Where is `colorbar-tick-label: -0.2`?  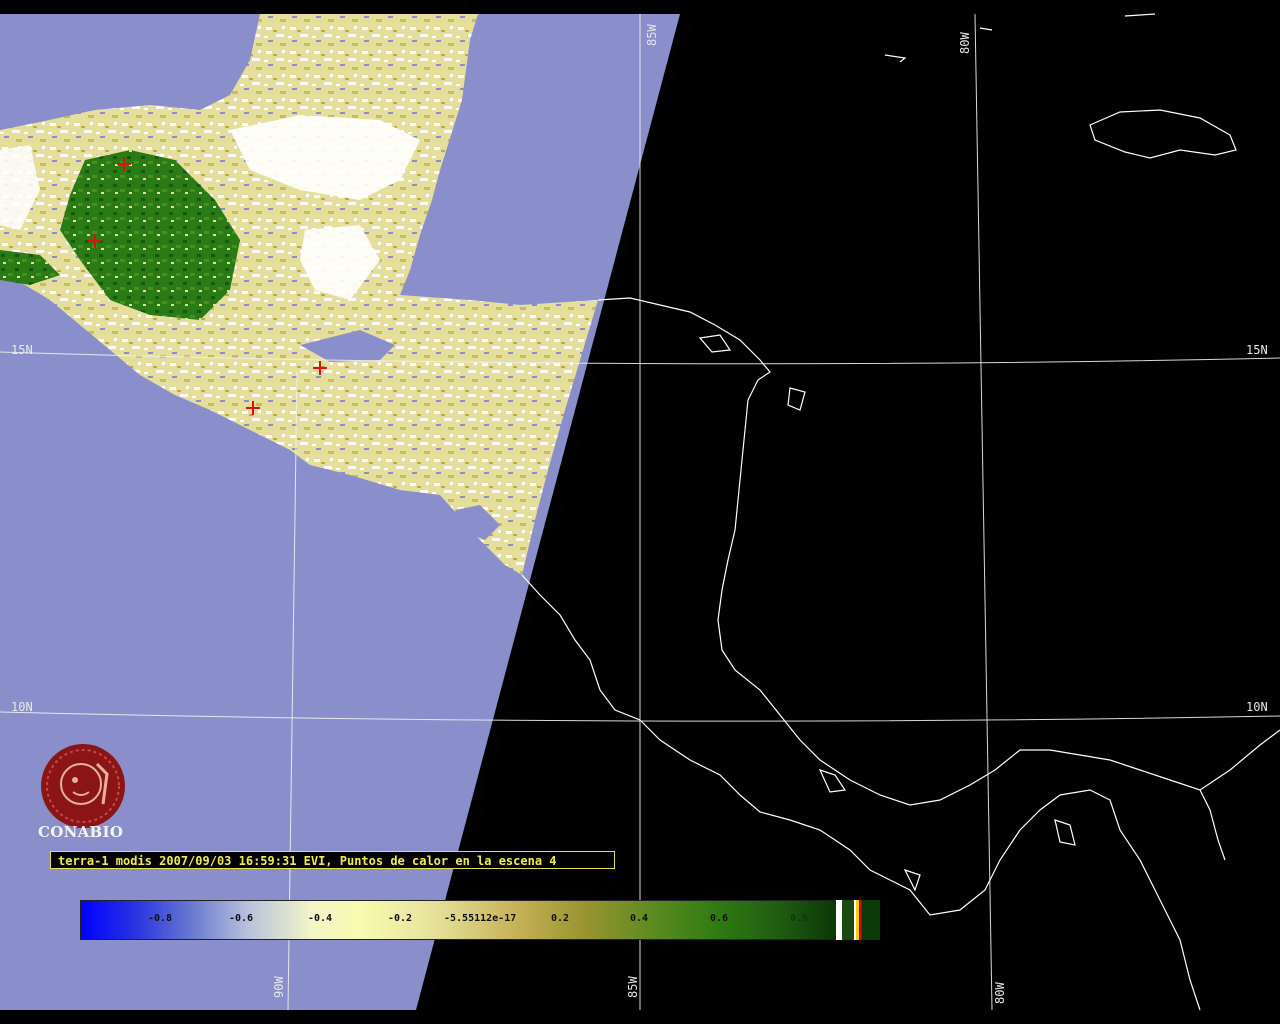 colorbar-tick-label: -0.2 is located at coordinates (400, 918).